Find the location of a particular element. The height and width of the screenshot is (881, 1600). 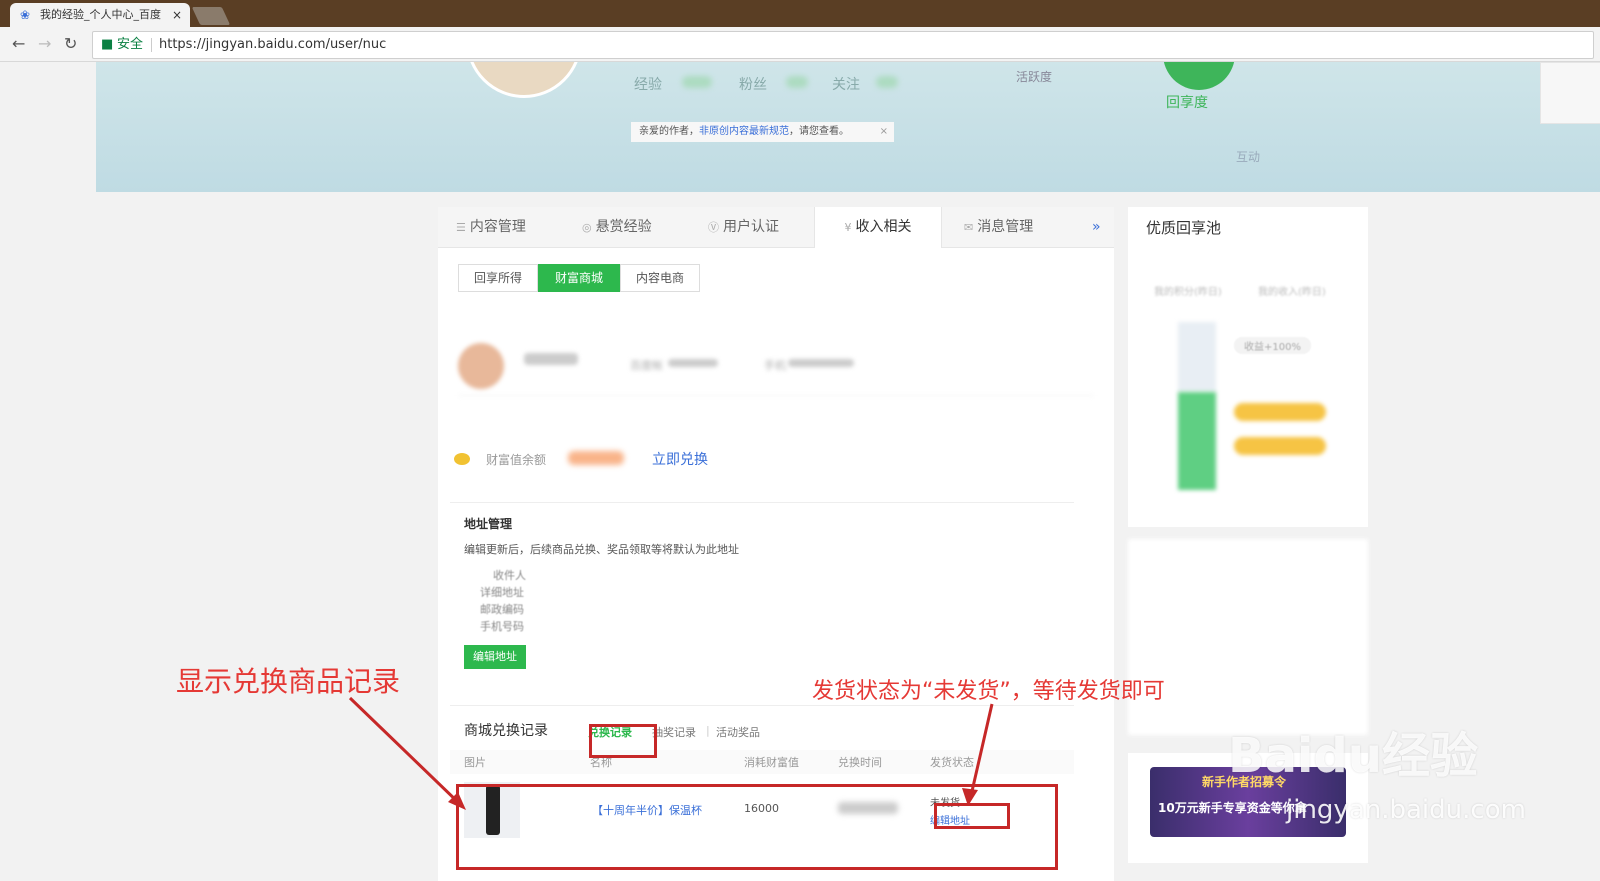

arrow-right-line is located at coordinates (981, 752).